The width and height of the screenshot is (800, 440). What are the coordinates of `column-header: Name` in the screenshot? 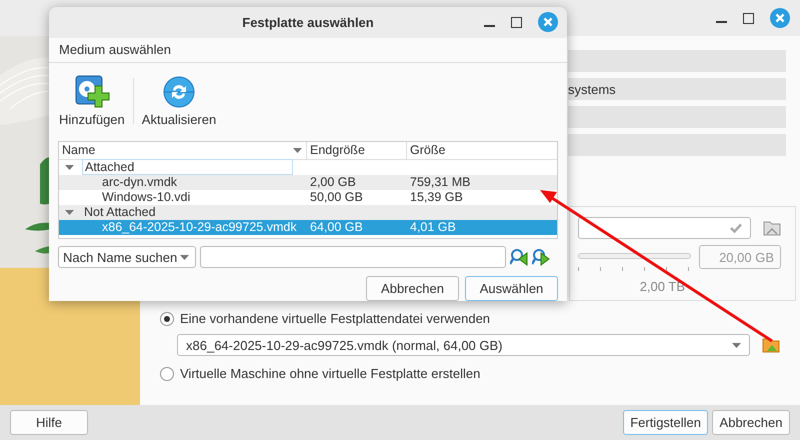 It's located at (183, 150).